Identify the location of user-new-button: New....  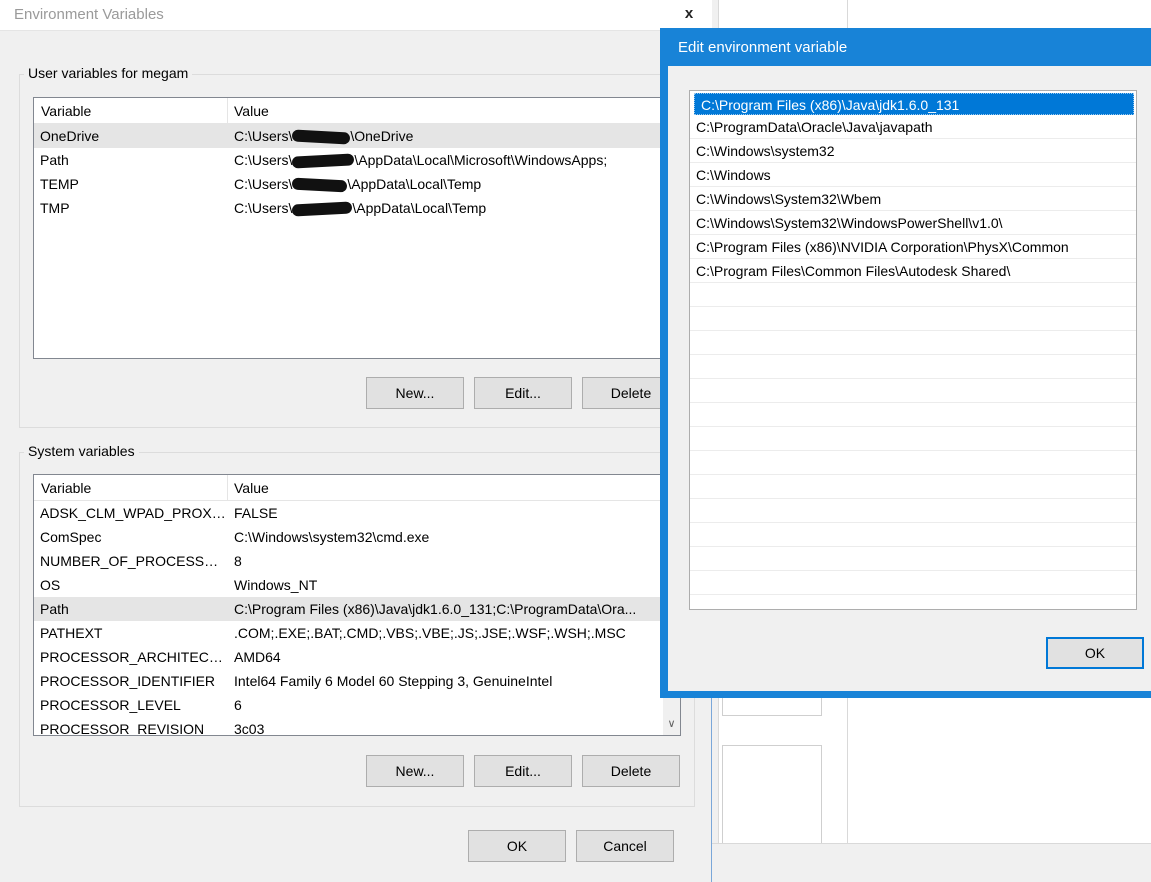
(415, 393).